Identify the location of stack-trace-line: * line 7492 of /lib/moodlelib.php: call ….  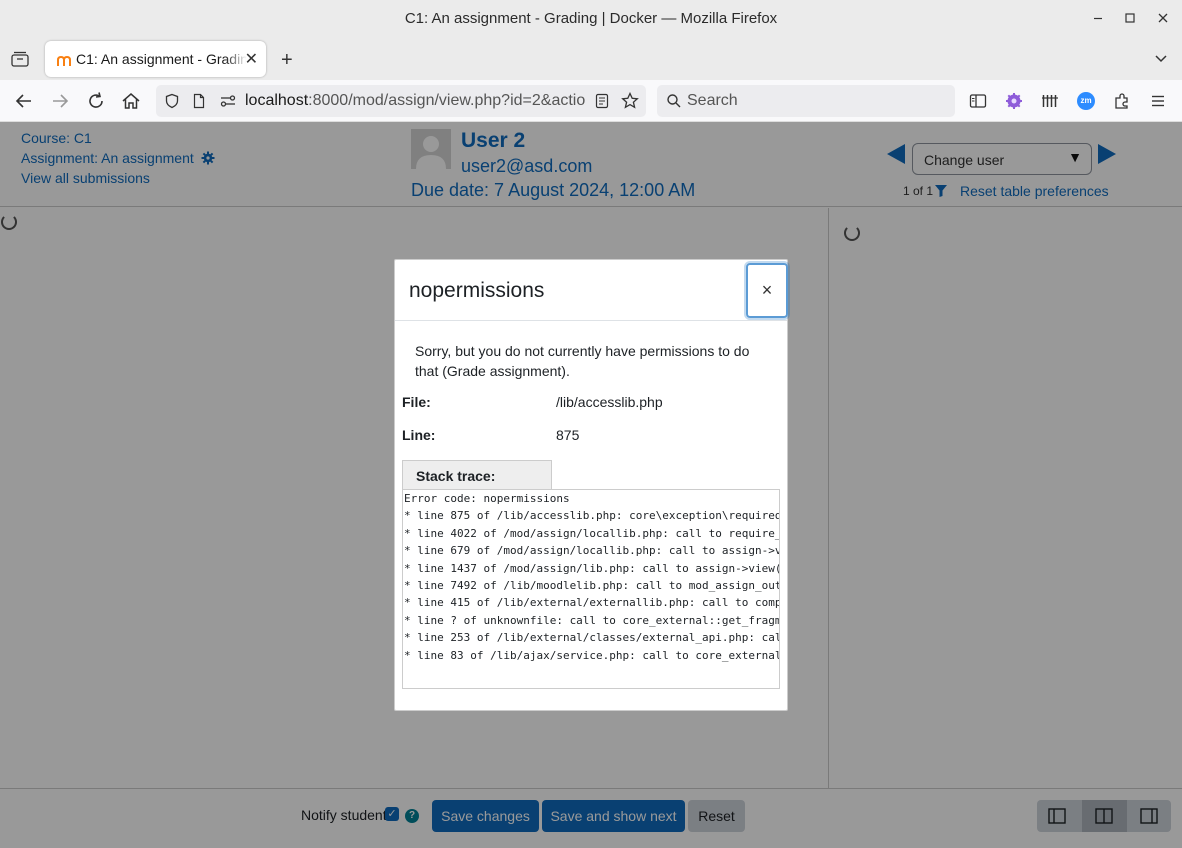
(591, 586).